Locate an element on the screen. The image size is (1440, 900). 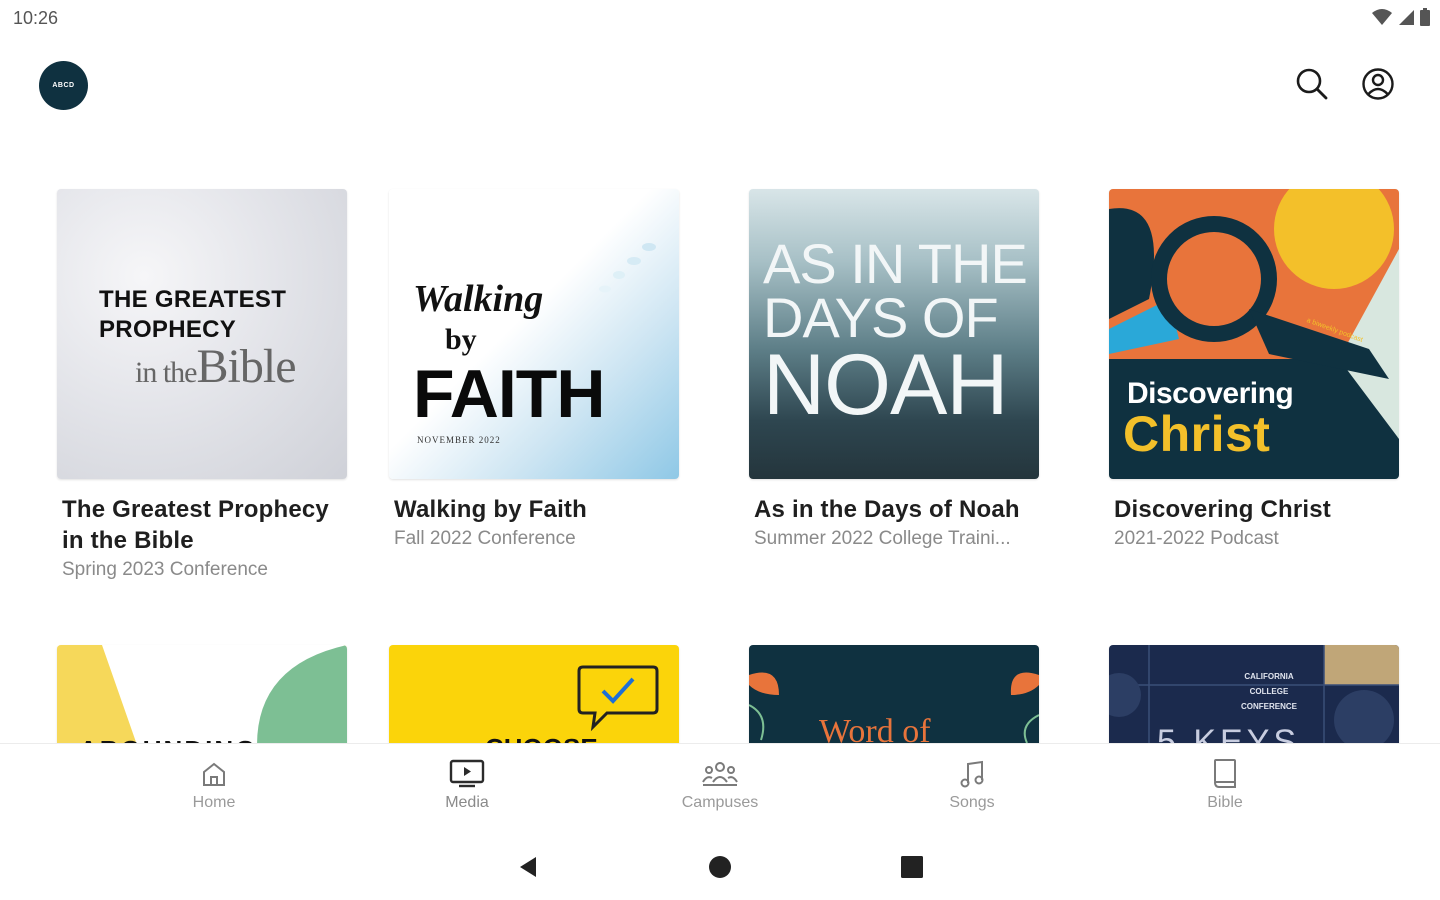
home-system-button is located at coordinates (720, 867).